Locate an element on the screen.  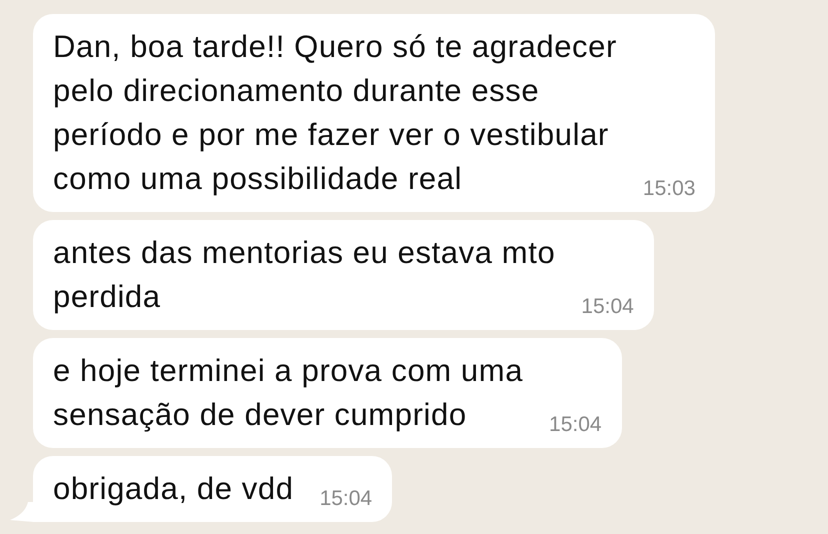
message-text: e hoje terminei a prova com uma sensação de dever cumprido is located at coordinates (288, 393).